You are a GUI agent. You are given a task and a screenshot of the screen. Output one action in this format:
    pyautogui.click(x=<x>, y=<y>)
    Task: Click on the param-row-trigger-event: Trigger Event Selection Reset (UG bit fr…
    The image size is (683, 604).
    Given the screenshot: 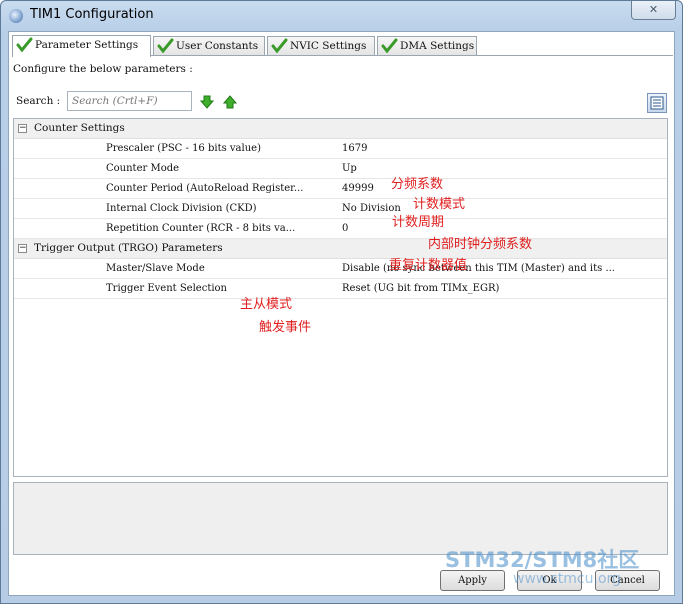 What is the action you would take?
    pyautogui.click(x=340, y=289)
    